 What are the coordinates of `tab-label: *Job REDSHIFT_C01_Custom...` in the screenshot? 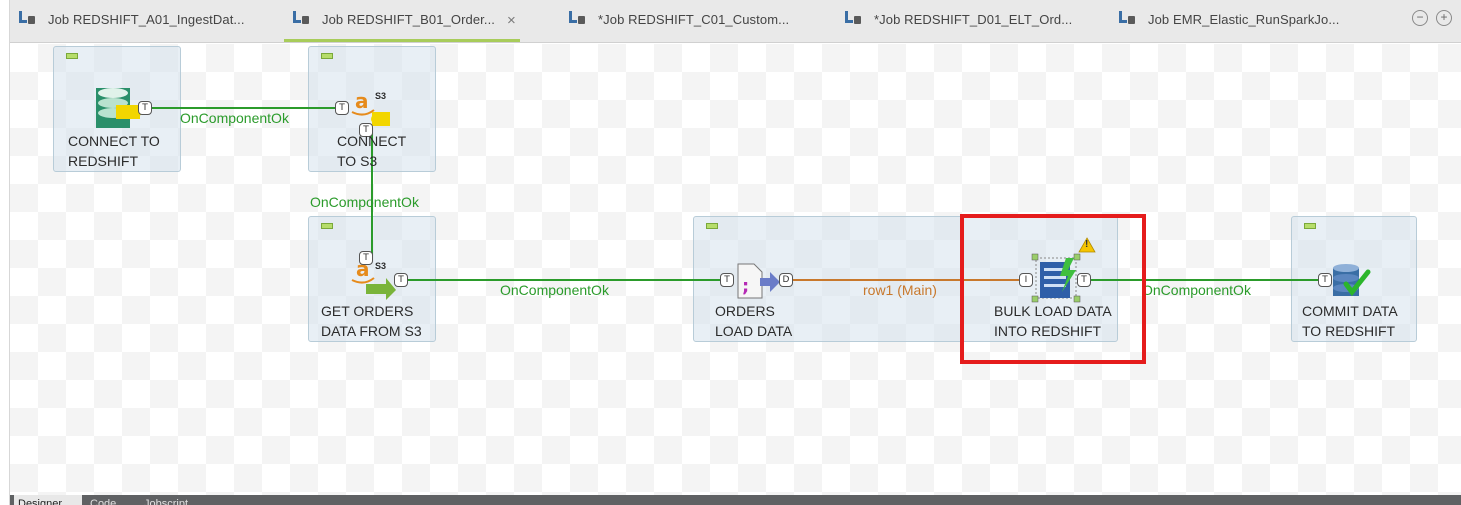 It's located at (694, 19).